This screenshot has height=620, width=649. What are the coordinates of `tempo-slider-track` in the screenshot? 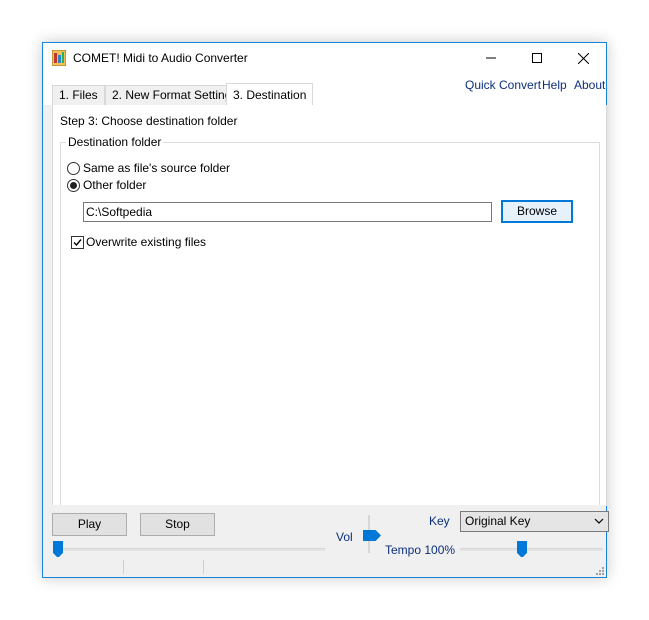 It's located at (531, 549).